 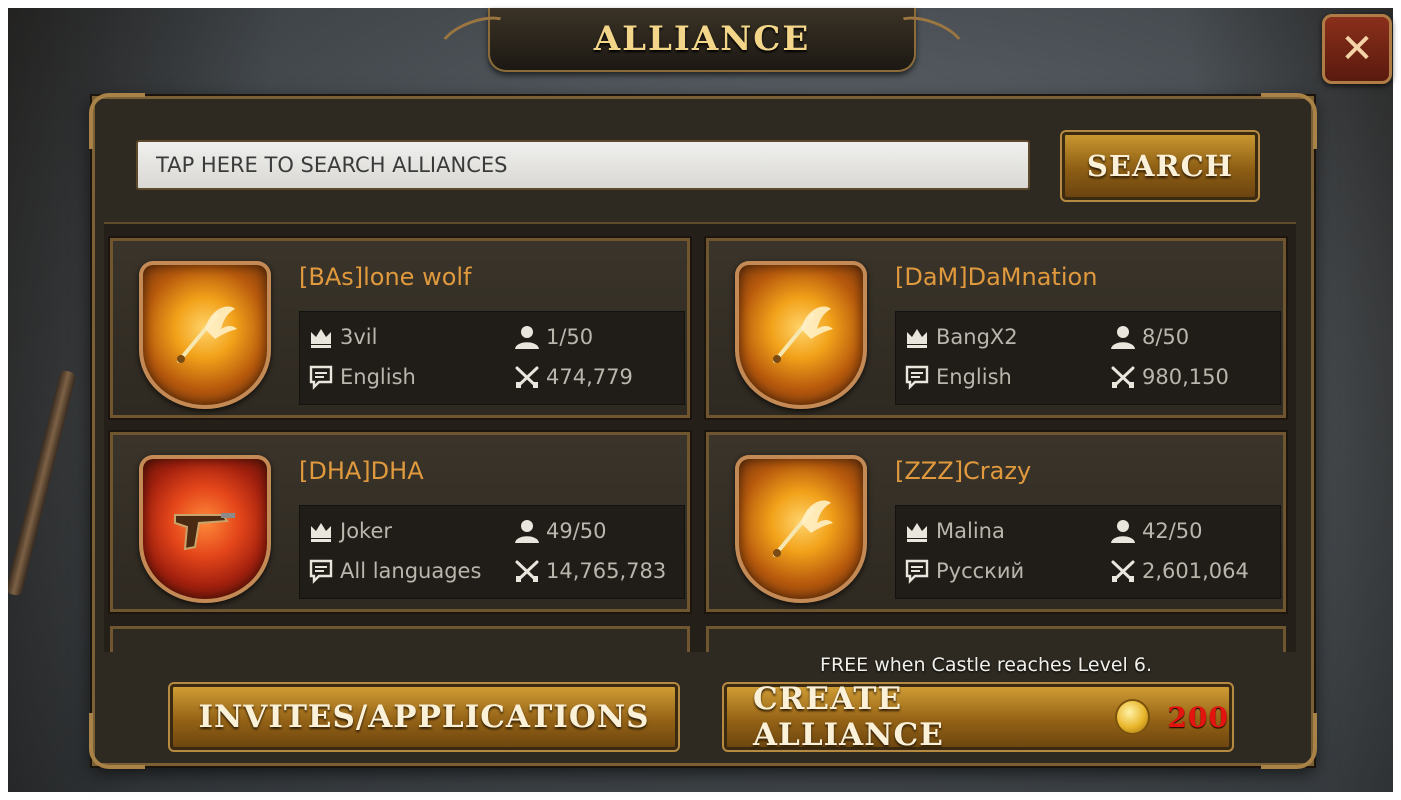 What do you see at coordinates (205, 529) in the screenshot?
I see `pistol-icon` at bounding box center [205, 529].